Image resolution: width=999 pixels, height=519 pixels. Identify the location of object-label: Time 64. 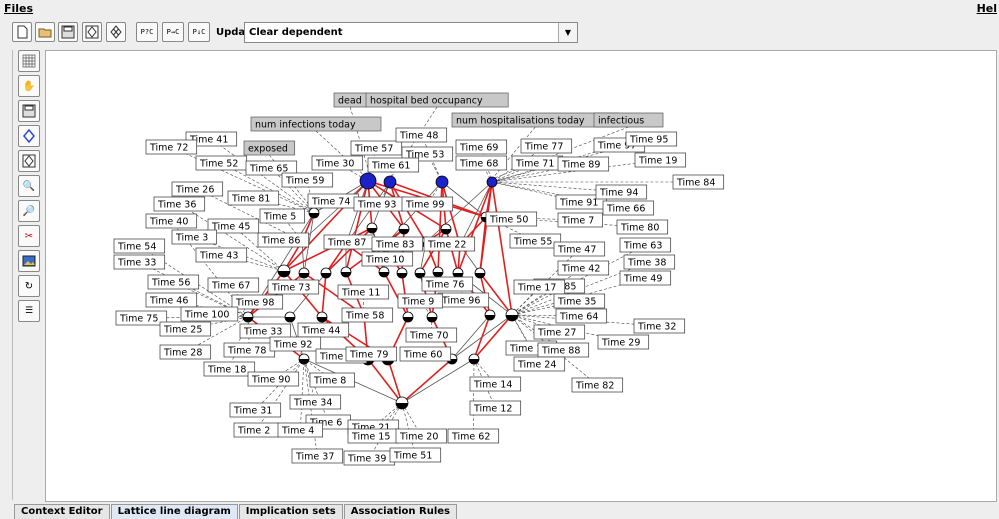
(578, 317).